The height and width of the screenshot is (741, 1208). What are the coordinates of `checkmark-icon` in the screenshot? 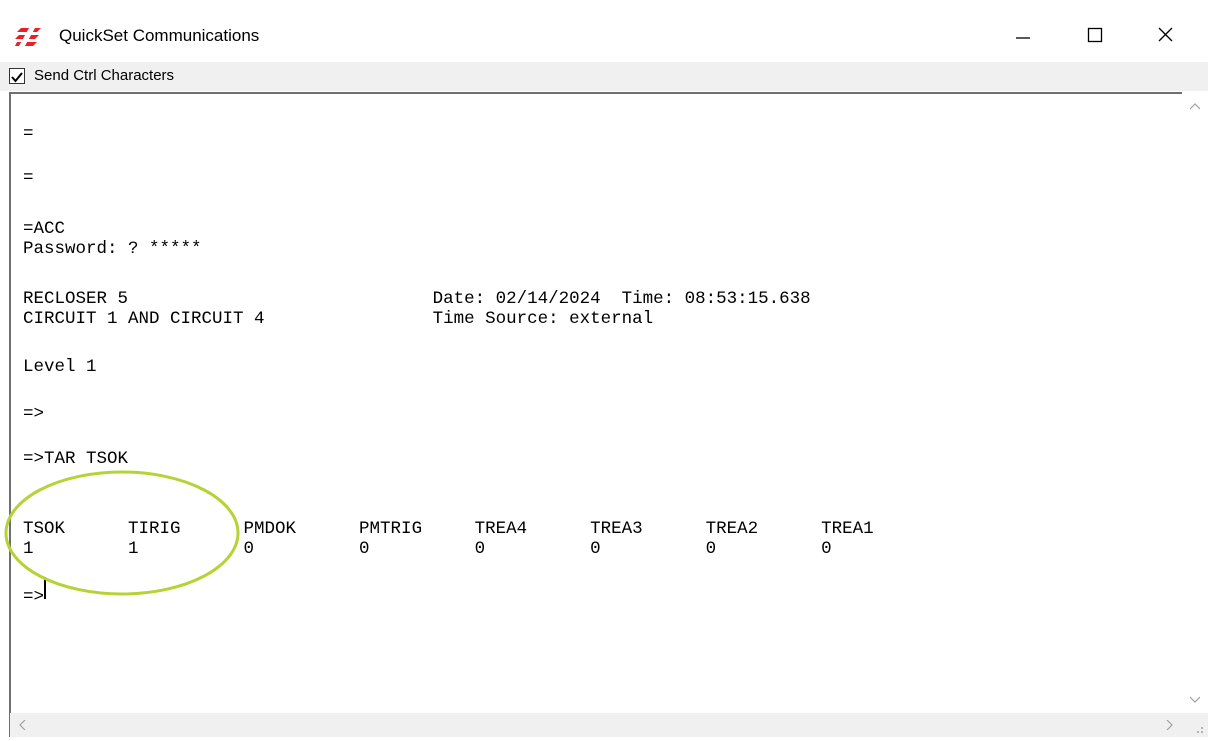 It's located at (17, 77).